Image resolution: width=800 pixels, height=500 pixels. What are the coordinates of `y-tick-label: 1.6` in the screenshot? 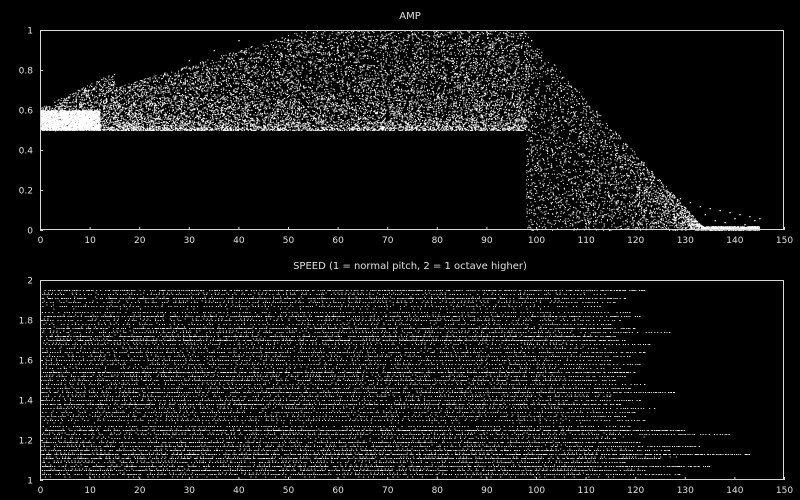 It's located at (26, 362).